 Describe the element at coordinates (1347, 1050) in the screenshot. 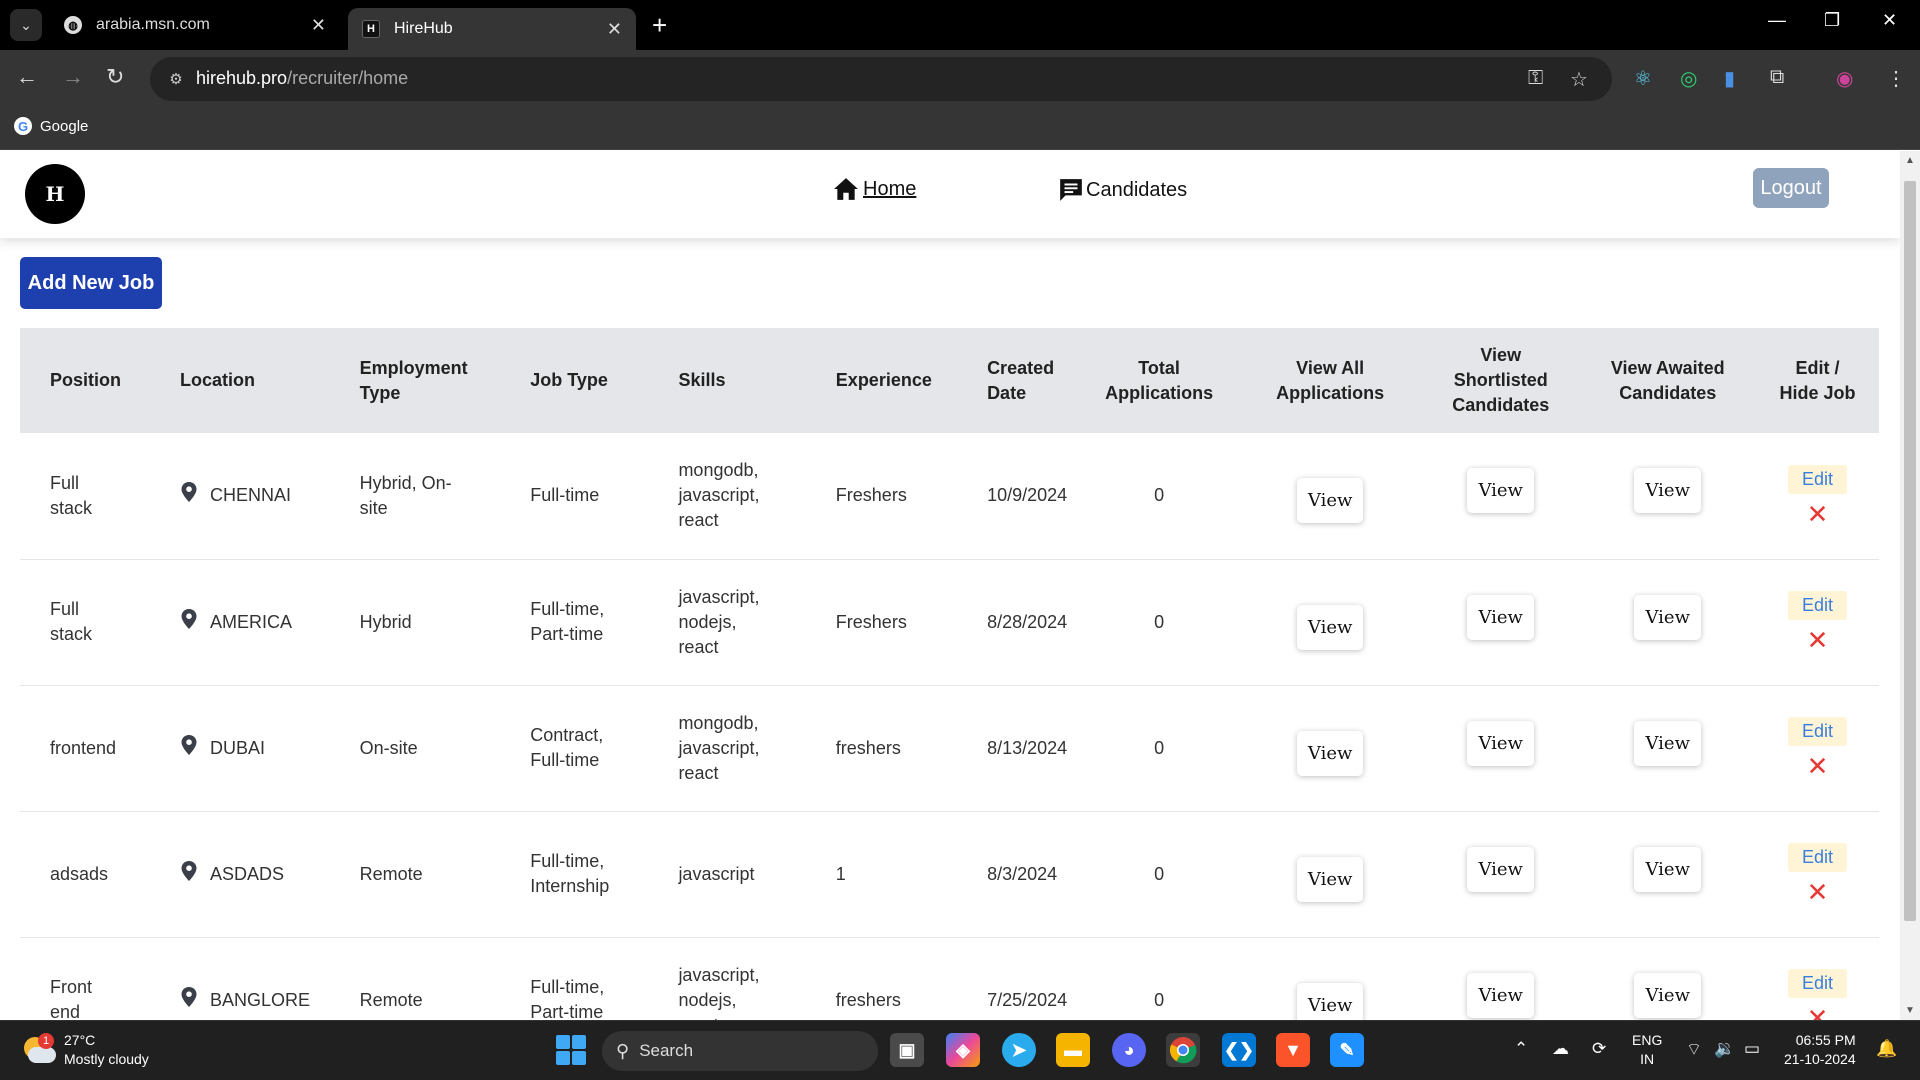

I see `paint-app-icon: ✎` at that location.